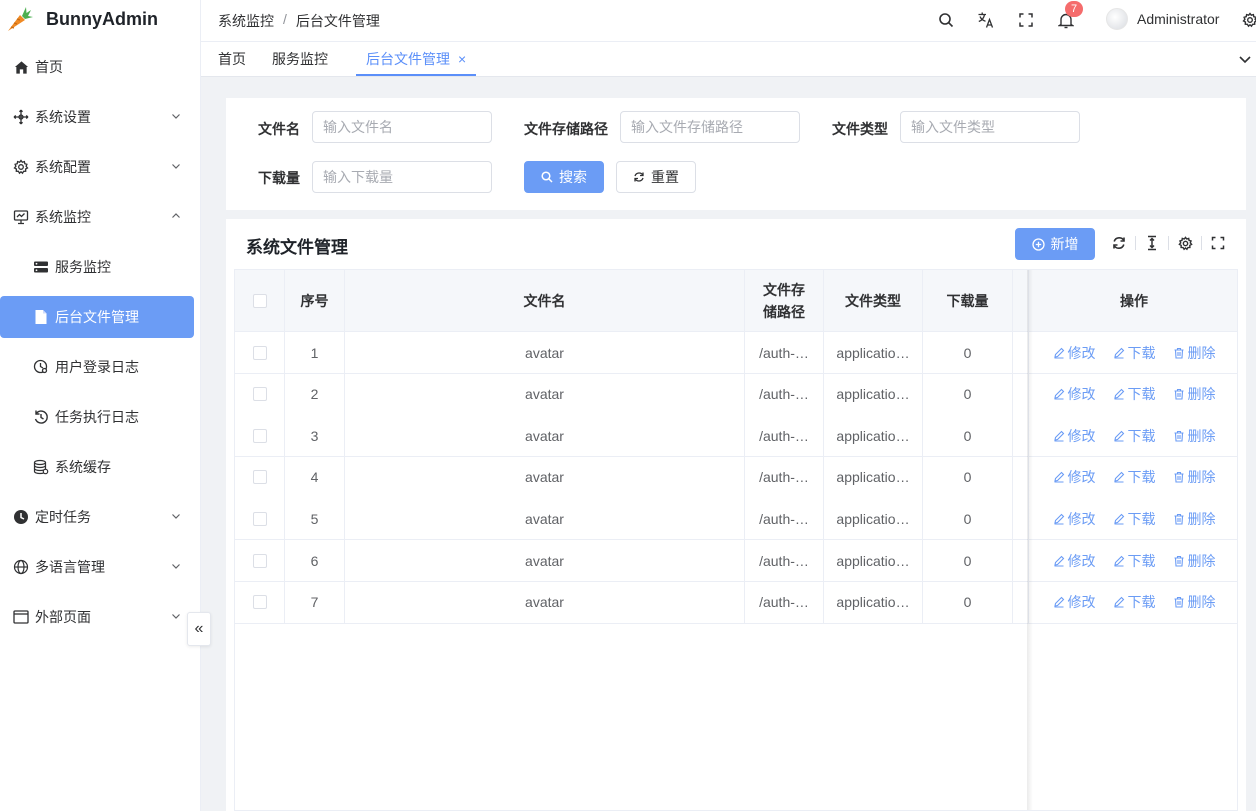  I want to click on toolbar-divider, so click(1201, 243).